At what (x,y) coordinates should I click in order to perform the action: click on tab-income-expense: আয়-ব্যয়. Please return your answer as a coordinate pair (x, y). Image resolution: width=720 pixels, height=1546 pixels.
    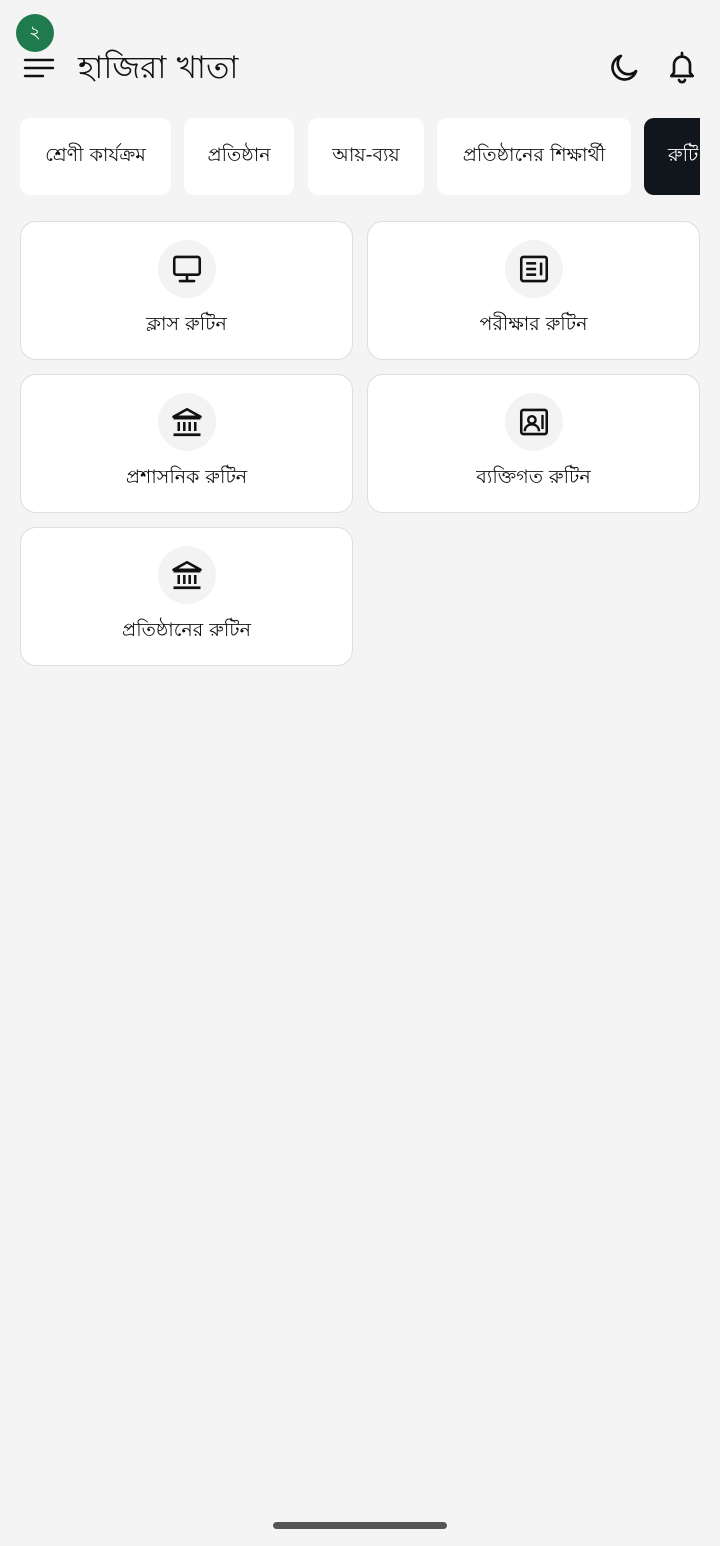
    Looking at the image, I should click on (366, 156).